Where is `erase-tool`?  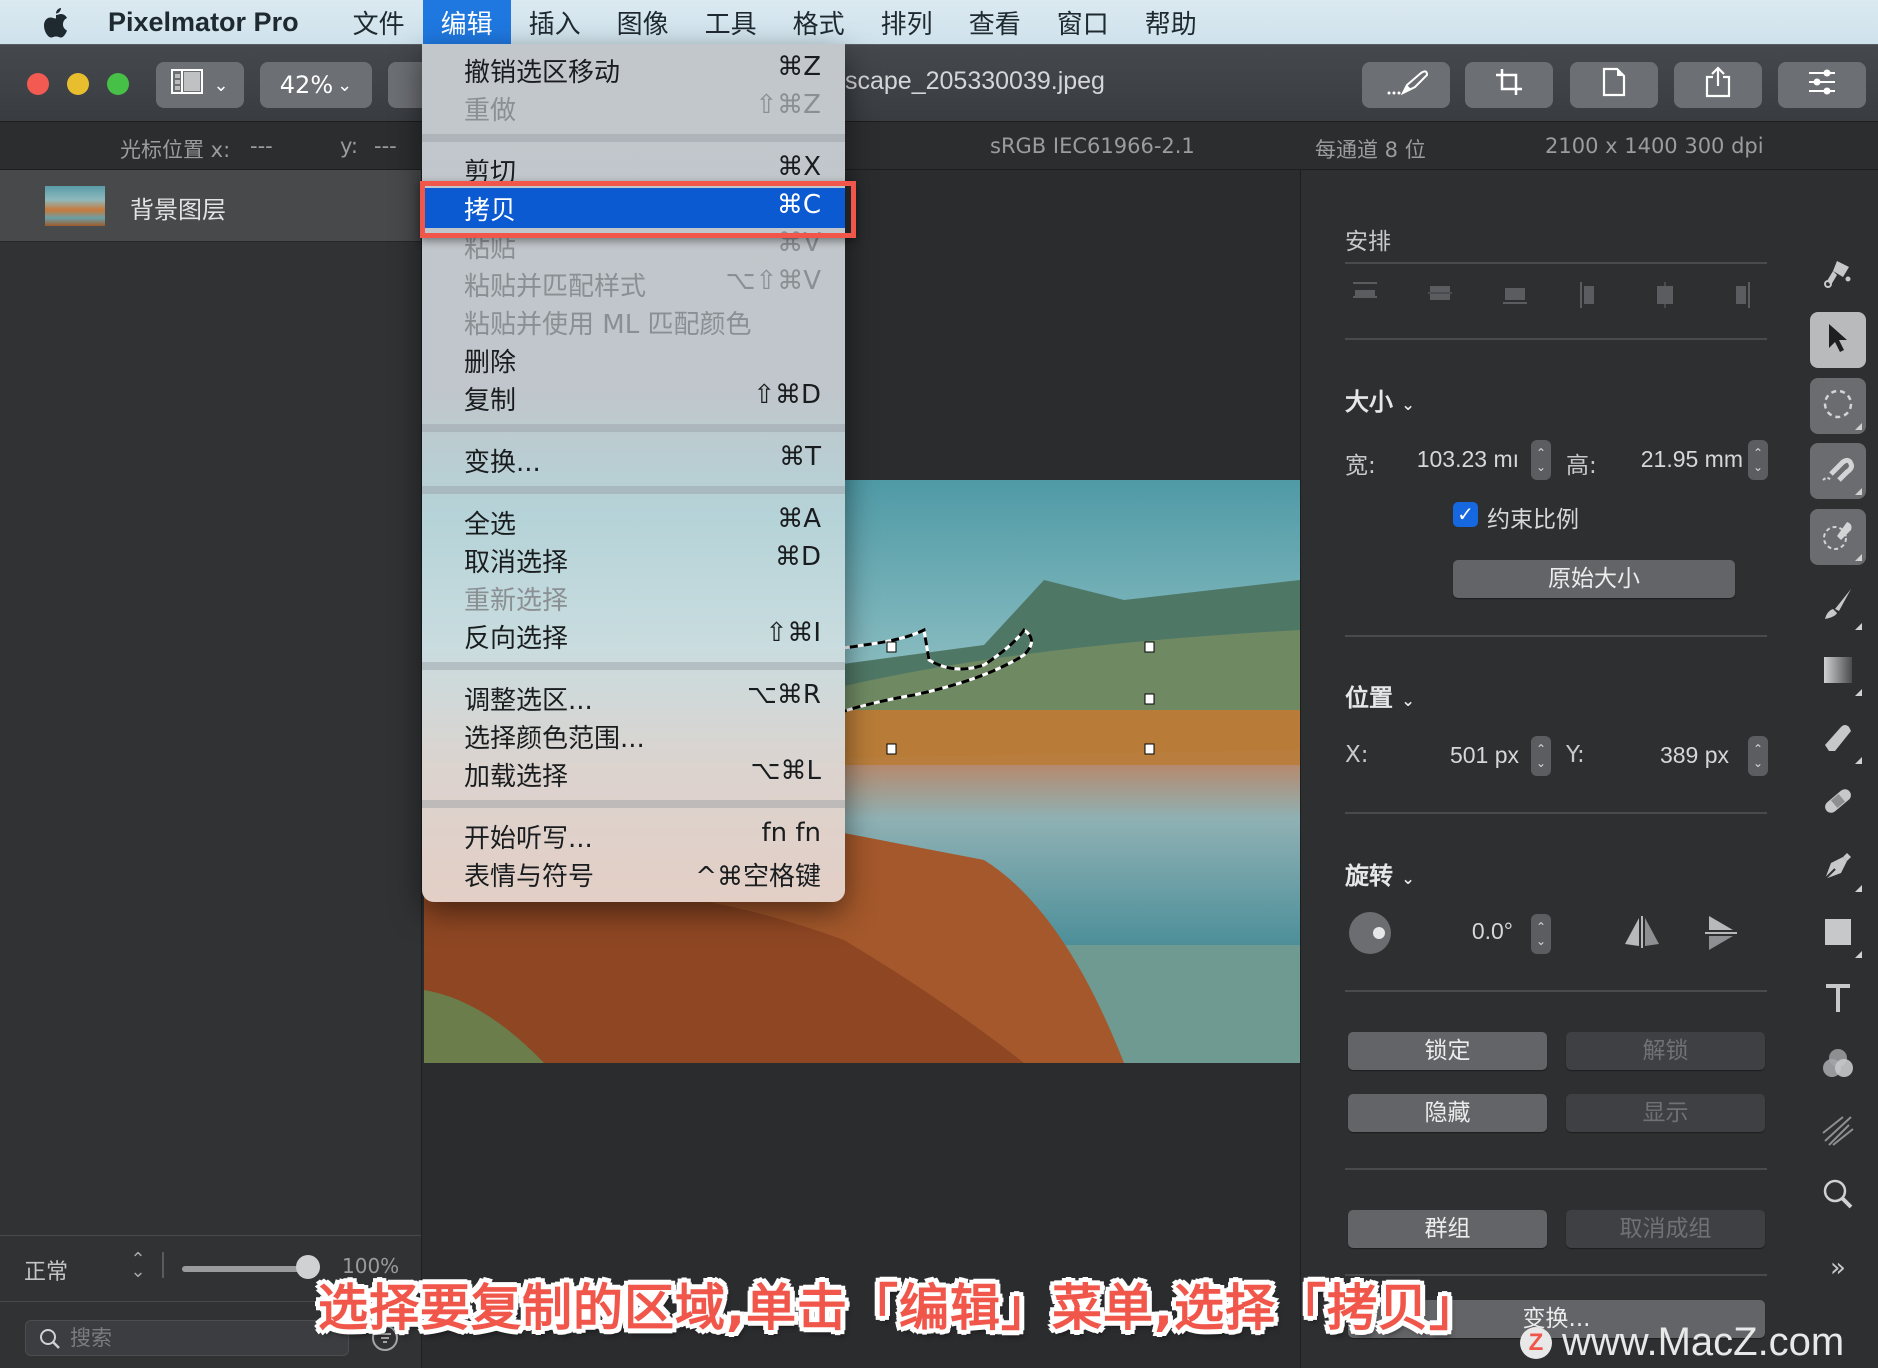
erase-tool is located at coordinates (1838, 740).